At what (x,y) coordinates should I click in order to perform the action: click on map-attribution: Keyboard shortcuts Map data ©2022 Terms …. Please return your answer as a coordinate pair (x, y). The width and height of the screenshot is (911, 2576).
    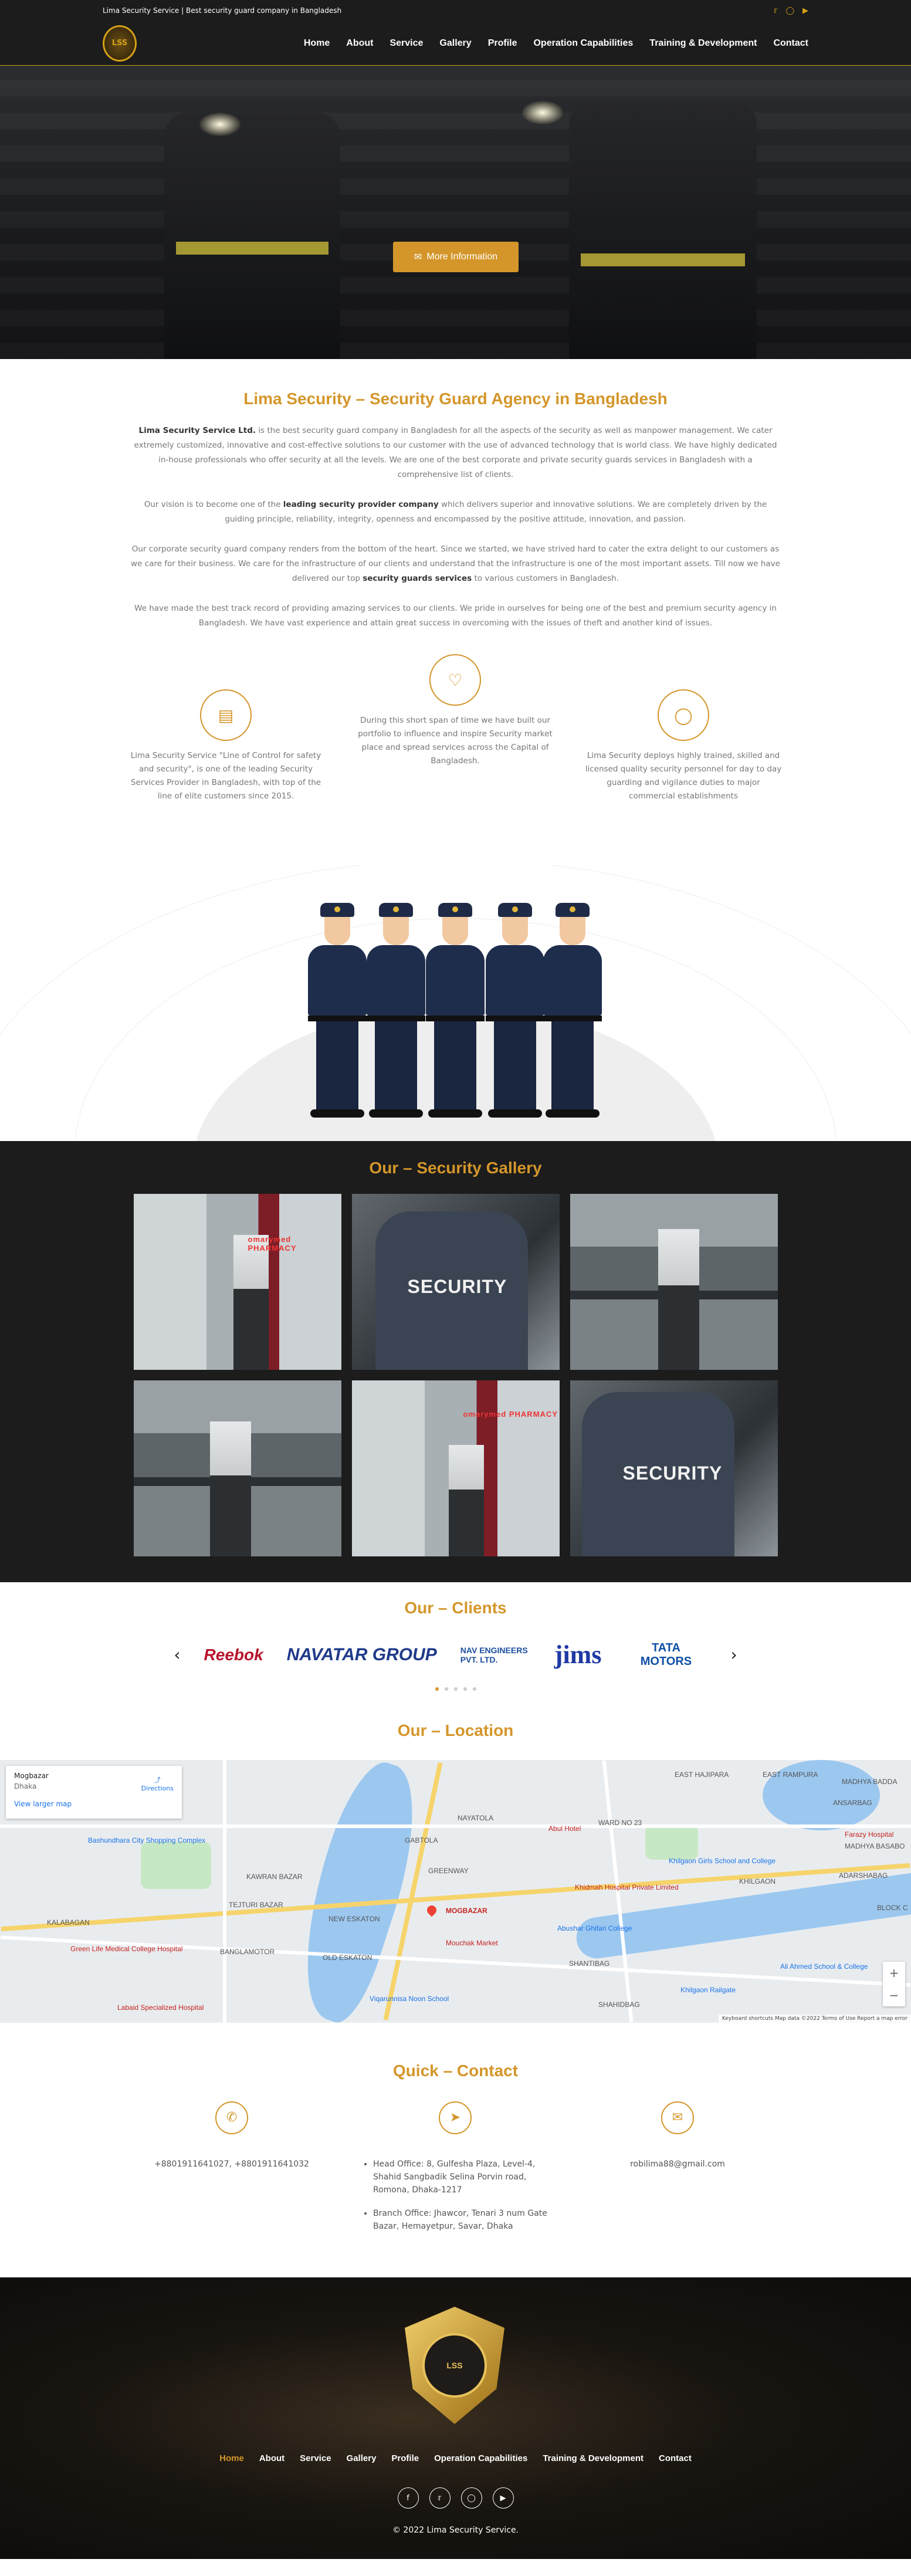
    Looking at the image, I should click on (814, 2019).